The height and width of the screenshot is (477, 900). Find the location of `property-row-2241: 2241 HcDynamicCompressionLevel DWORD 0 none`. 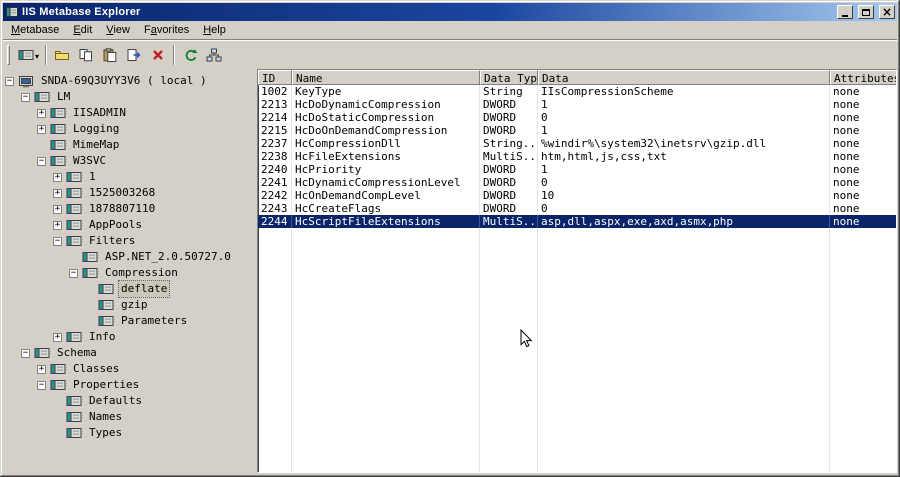

property-row-2241: 2241 HcDynamicCompressionLevel DWORD 0 none is located at coordinates (577, 182).